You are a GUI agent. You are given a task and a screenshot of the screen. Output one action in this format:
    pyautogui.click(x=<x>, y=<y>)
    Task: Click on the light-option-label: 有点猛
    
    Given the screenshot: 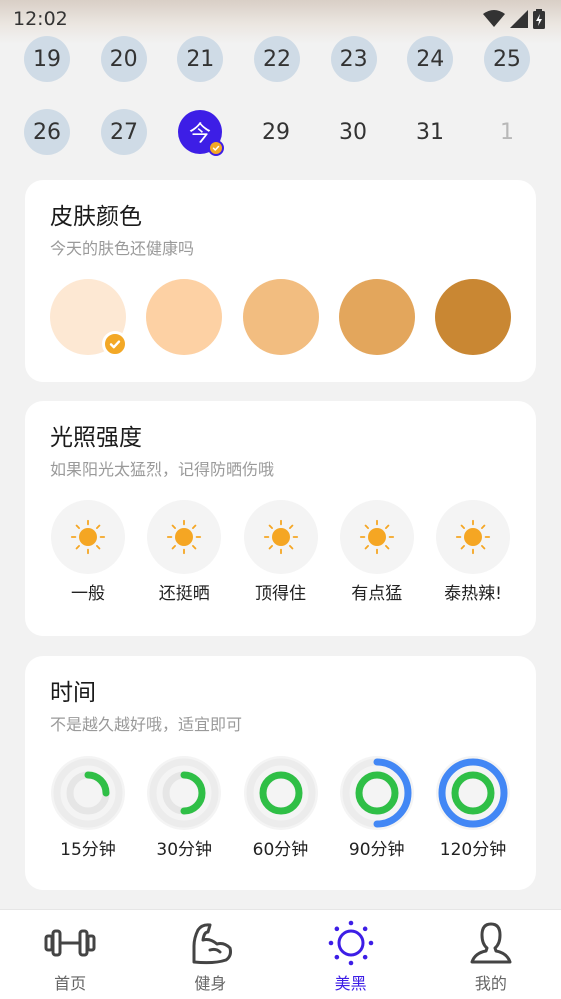 What is the action you would take?
    pyautogui.click(x=377, y=594)
    